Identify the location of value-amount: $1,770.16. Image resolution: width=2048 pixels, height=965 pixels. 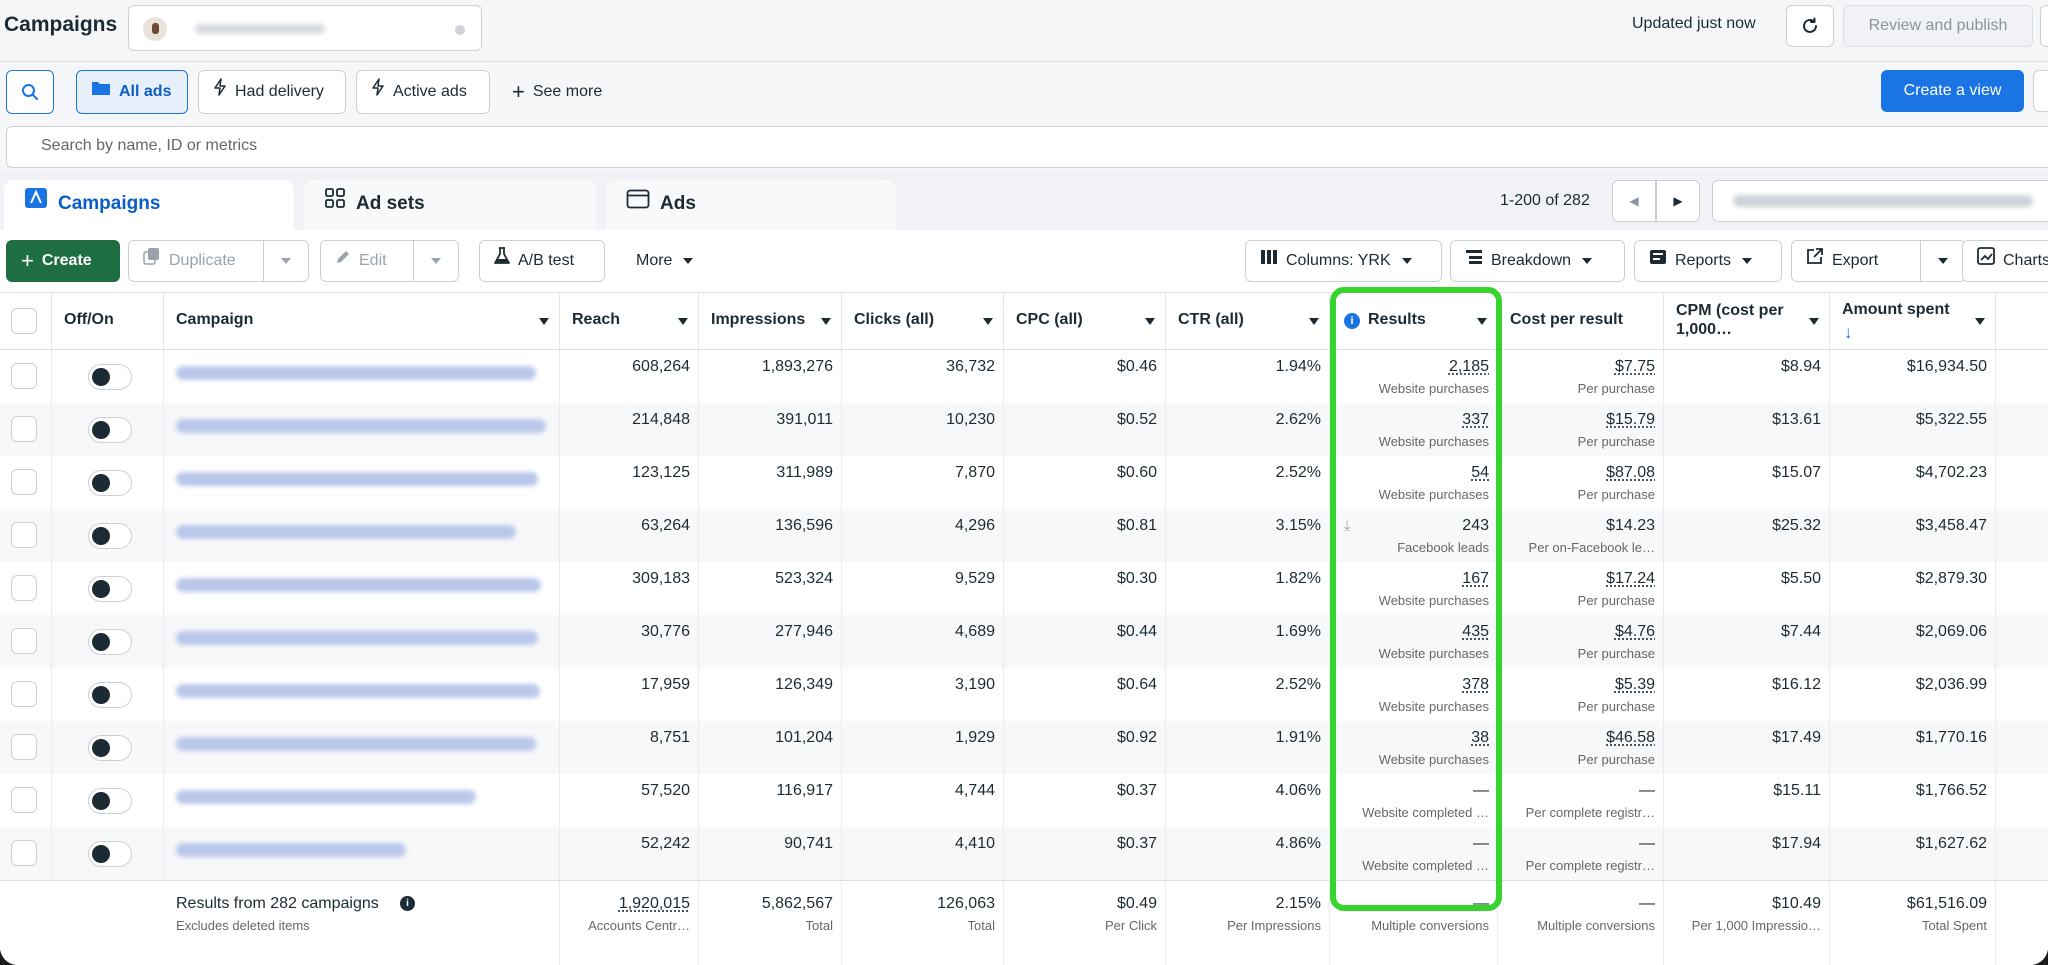
(1951, 737).